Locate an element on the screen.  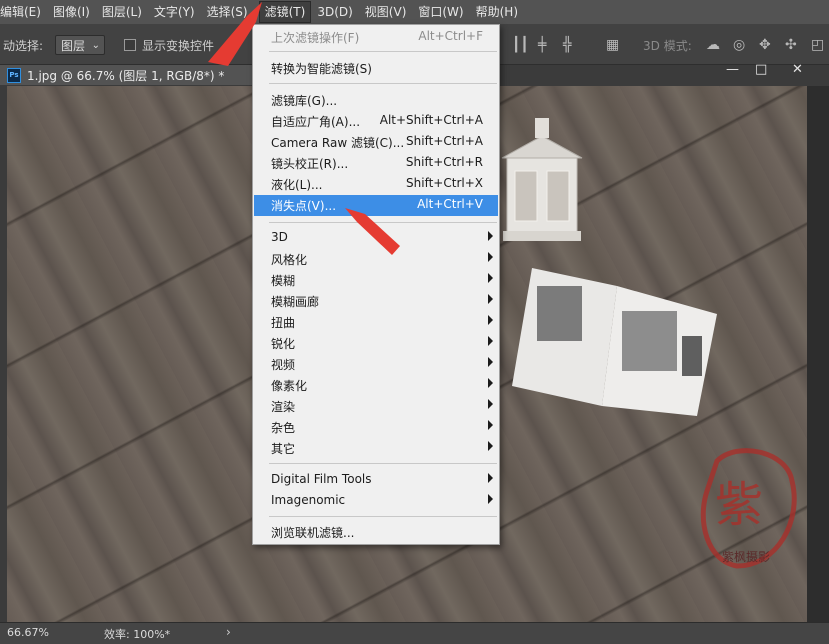
submenu-video: 视频 is located at coordinates (376, 364).